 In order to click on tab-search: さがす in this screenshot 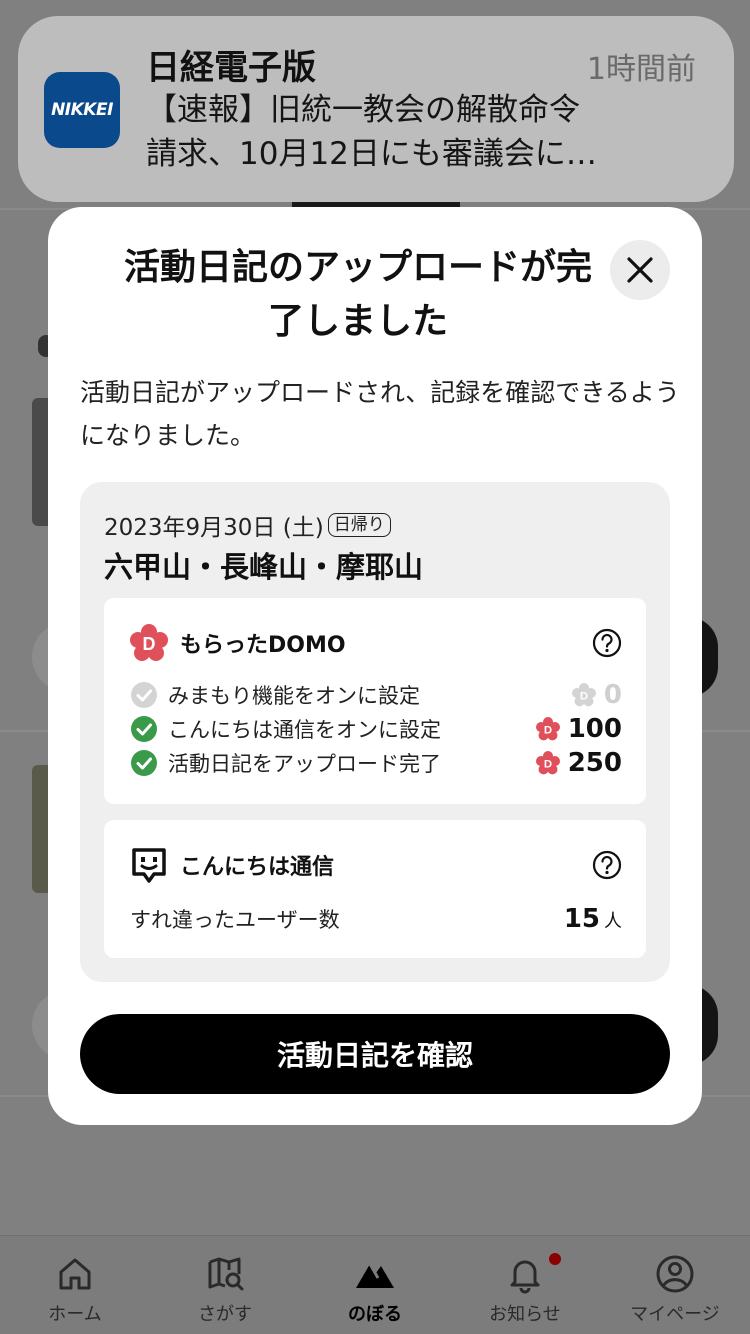, I will do `click(225, 1290)`.